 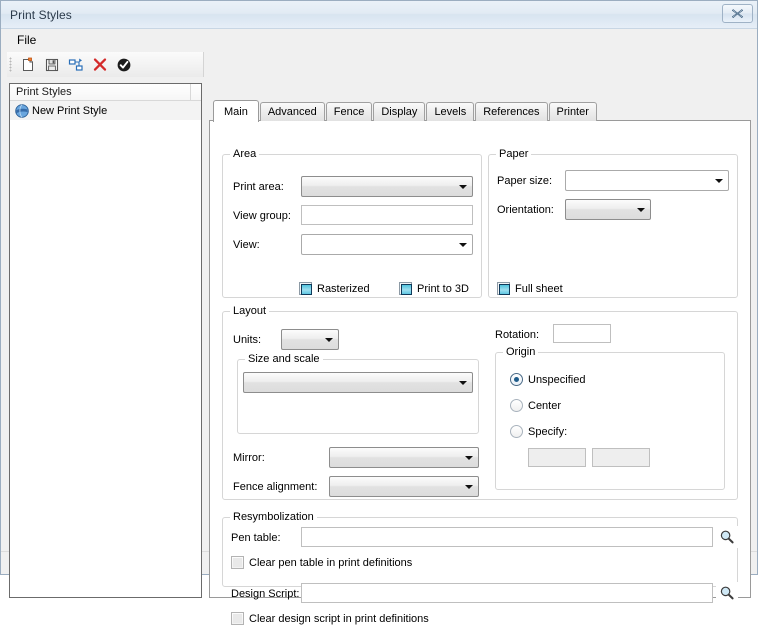 What do you see at coordinates (404, 486) in the screenshot?
I see `fence-alignment-combo` at bounding box center [404, 486].